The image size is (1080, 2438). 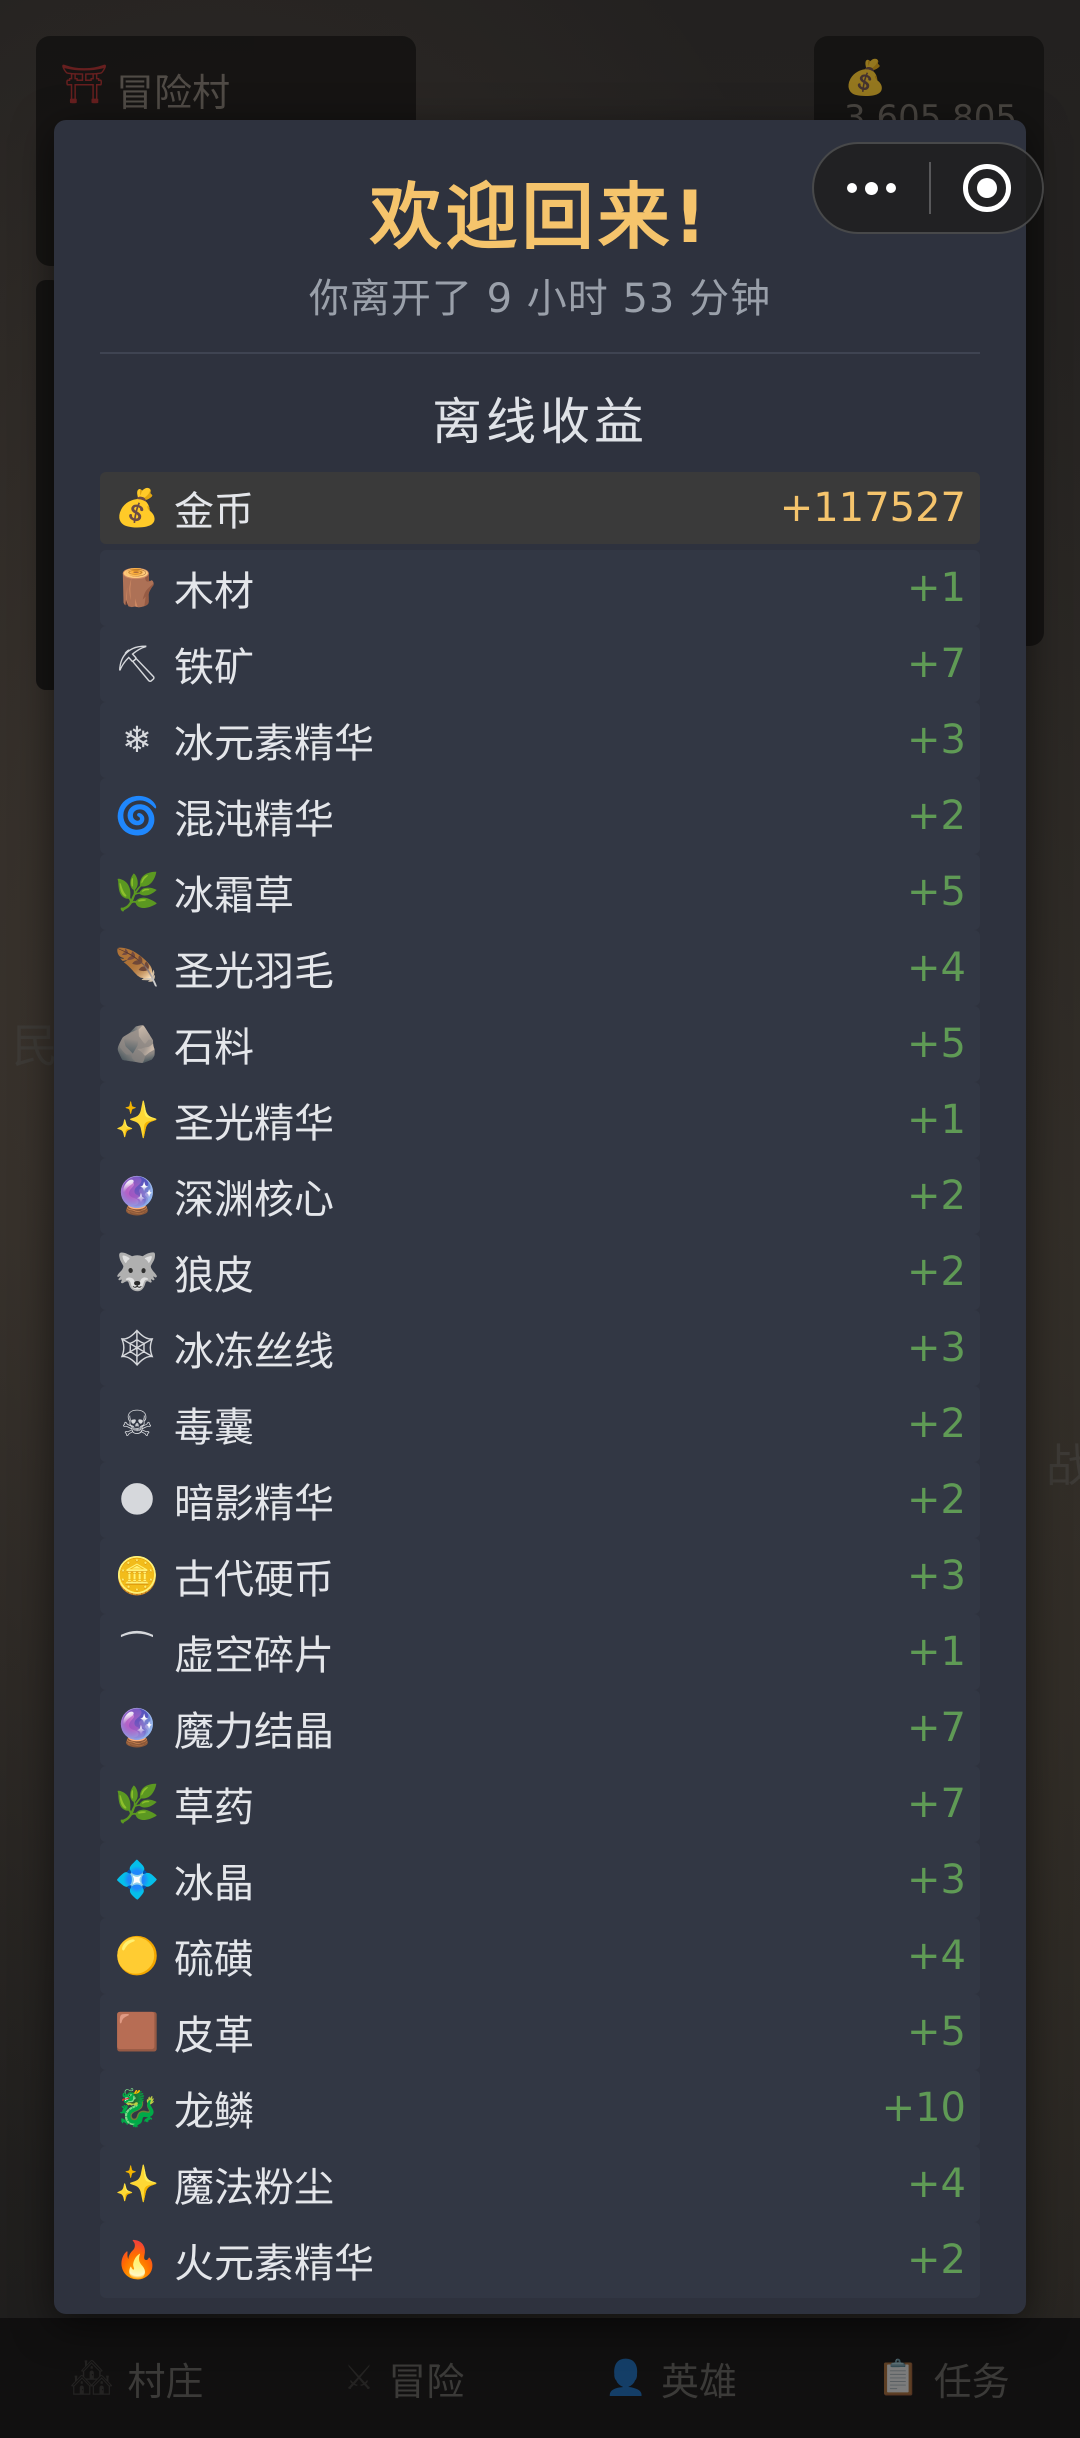 What do you see at coordinates (137, 1652) in the screenshot?
I see `void-shard-icon: ⁀` at bounding box center [137, 1652].